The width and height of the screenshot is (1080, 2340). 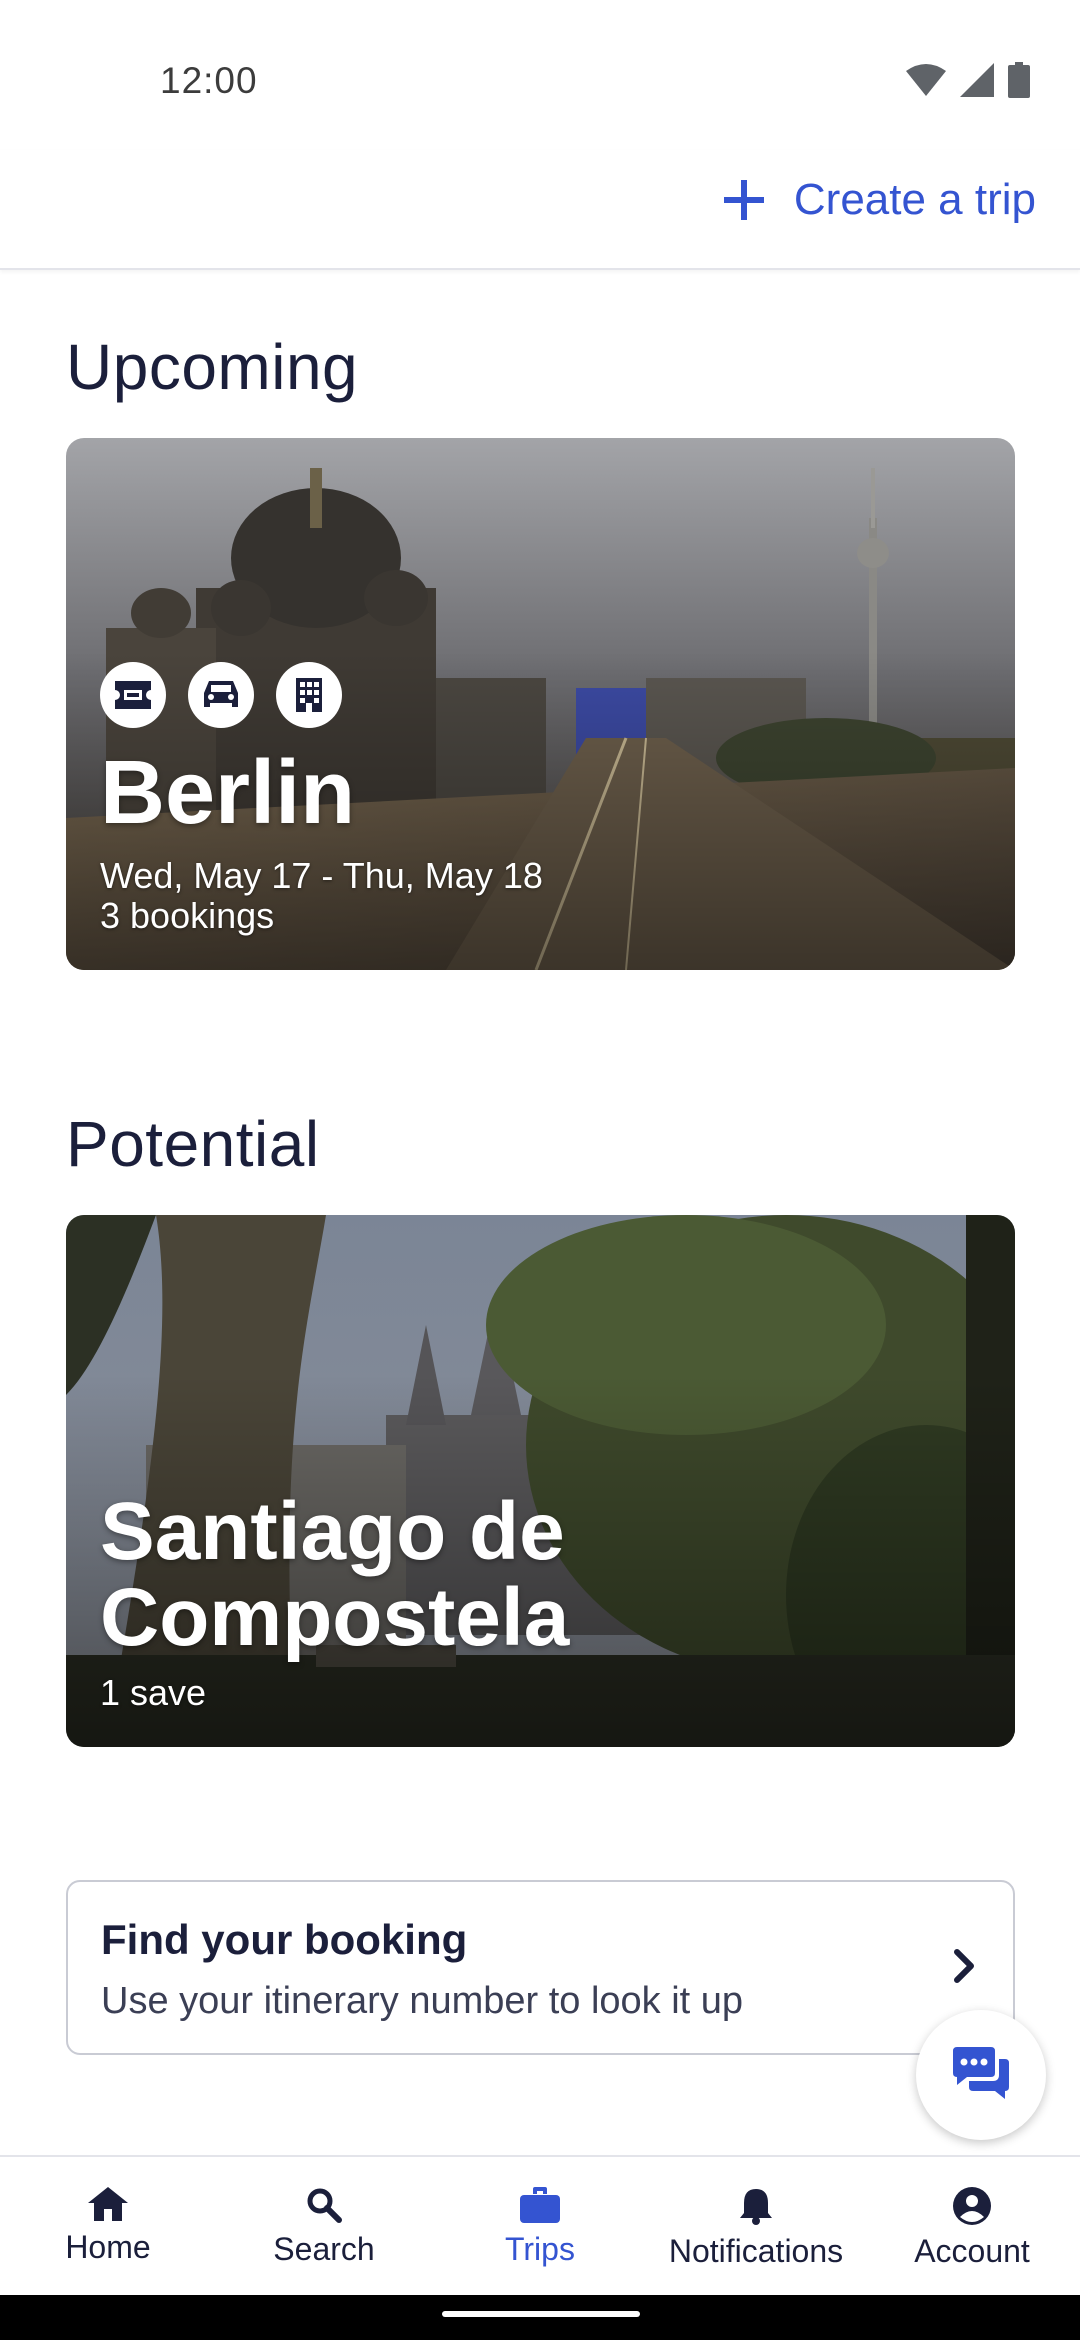 I want to click on system-gesture-bar, so click(x=540, y=2317).